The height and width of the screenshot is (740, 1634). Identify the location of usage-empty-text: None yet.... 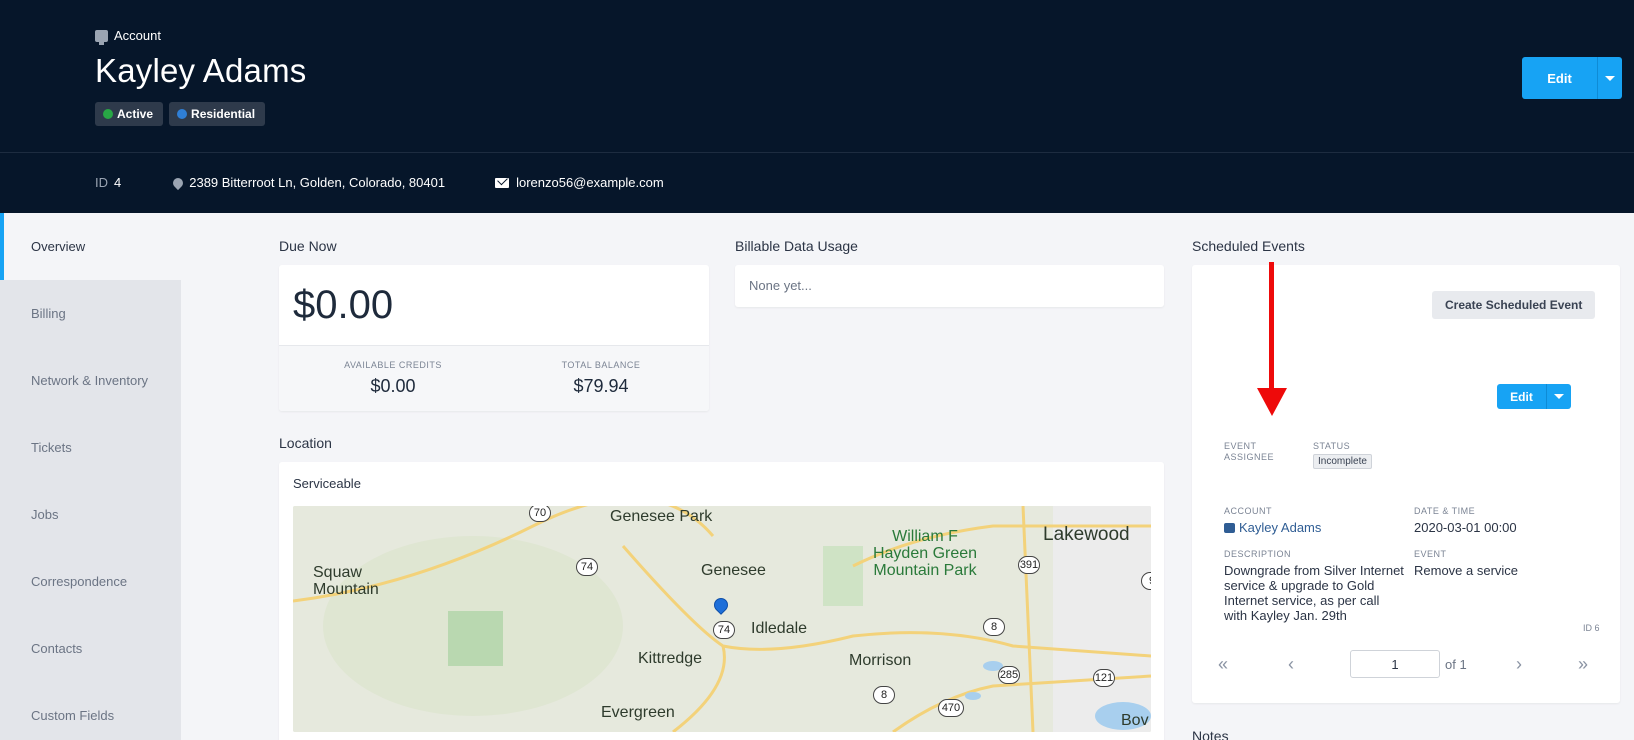
(780, 285).